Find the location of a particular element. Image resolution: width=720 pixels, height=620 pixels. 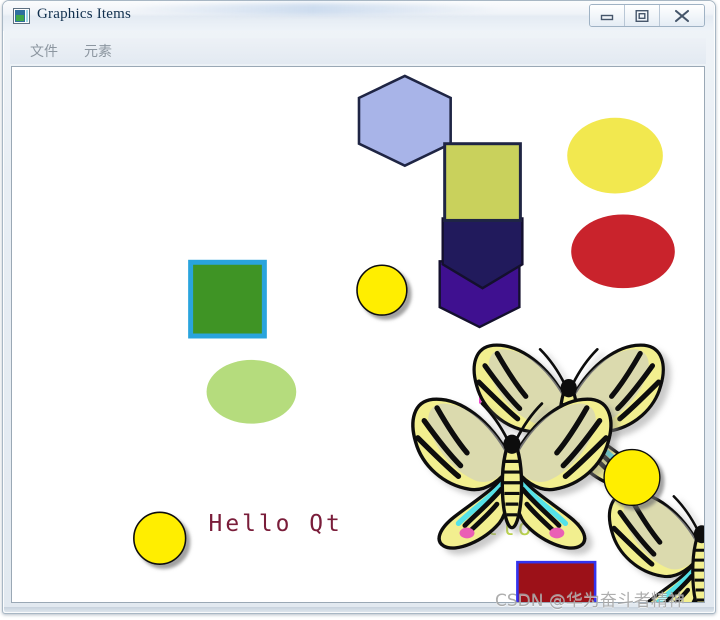

close-icon is located at coordinates (682, 15).